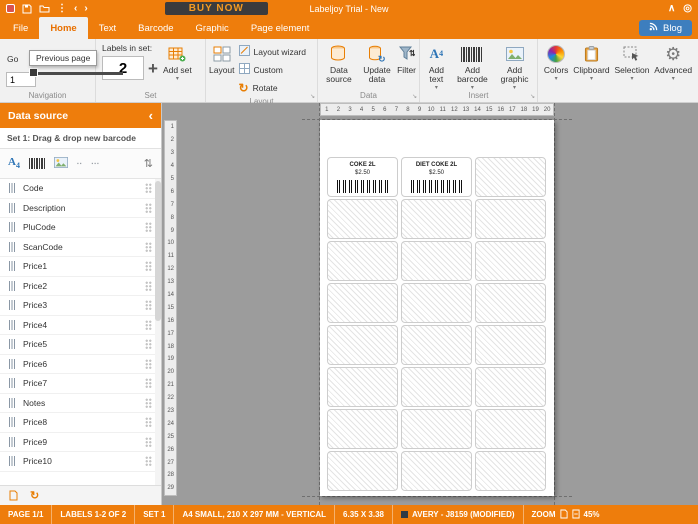 This screenshot has width=698, height=524. What do you see at coordinates (673, 61) in the screenshot?
I see `advanced-button: ⚙ Advanced ▾` at bounding box center [673, 61].